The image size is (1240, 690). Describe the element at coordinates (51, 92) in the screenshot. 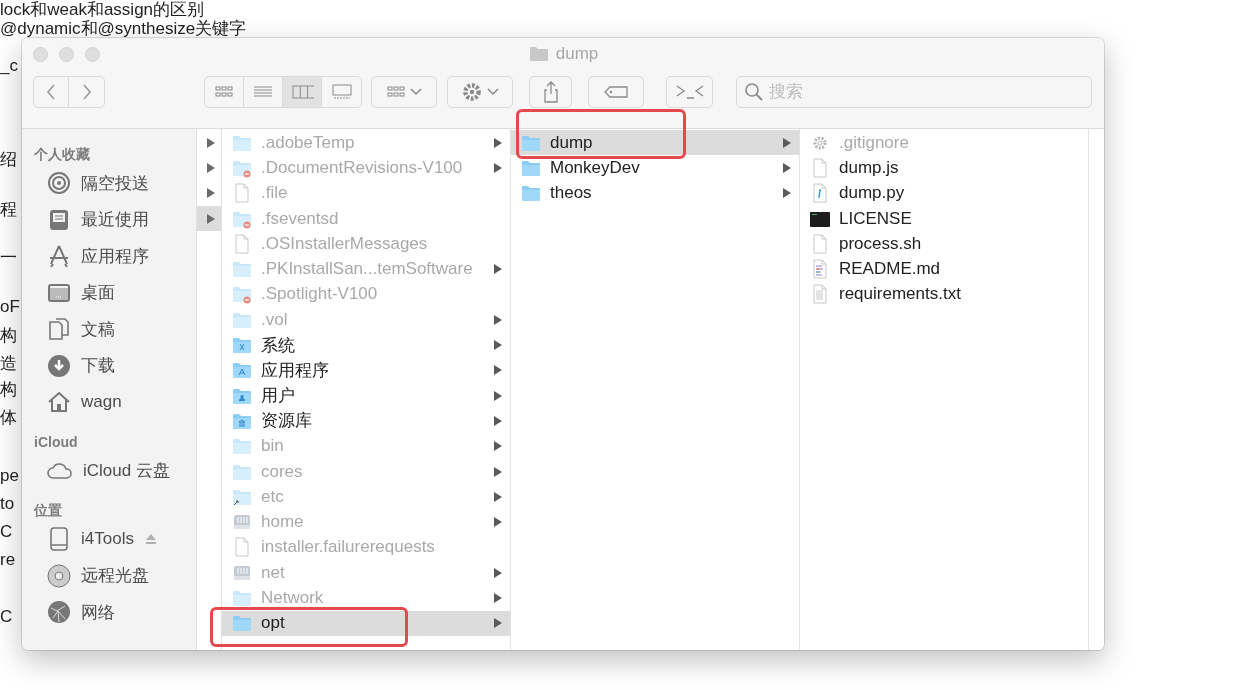

I see `chevron-left-icon` at that location.